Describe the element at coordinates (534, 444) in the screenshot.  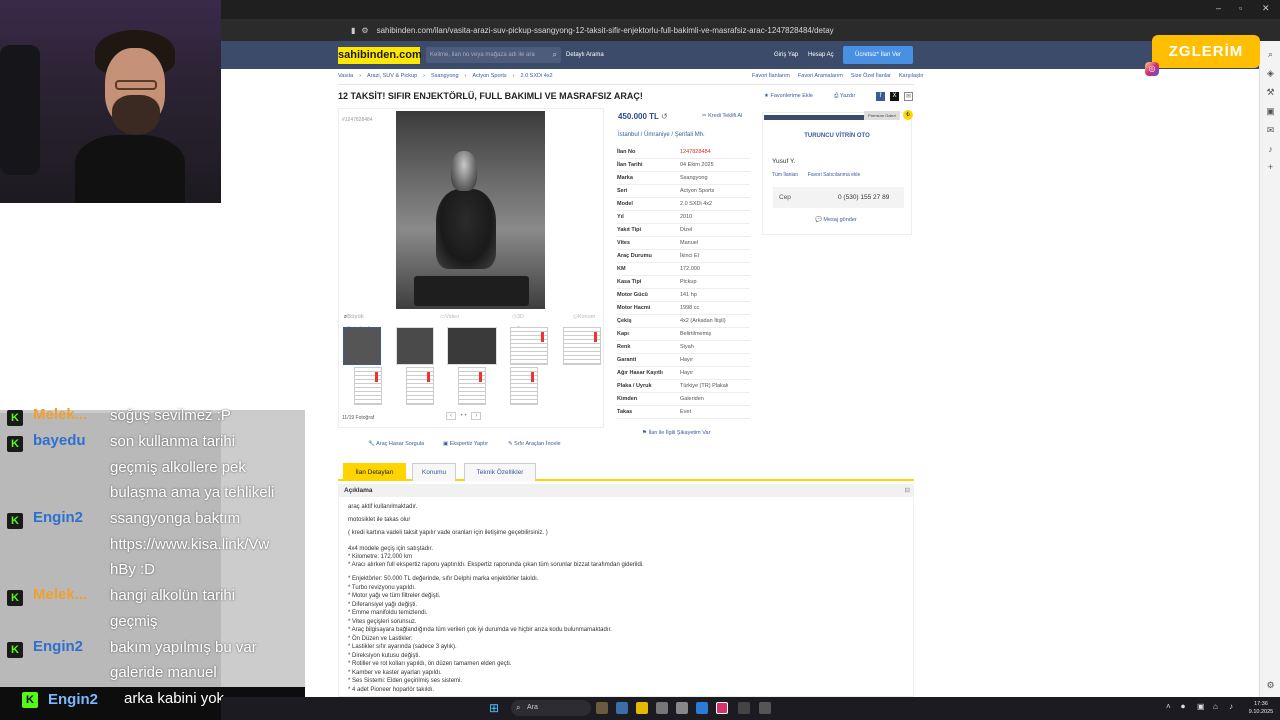
I see `new-cars-link: ✎ Sıfır Araçları İncele` at that location.